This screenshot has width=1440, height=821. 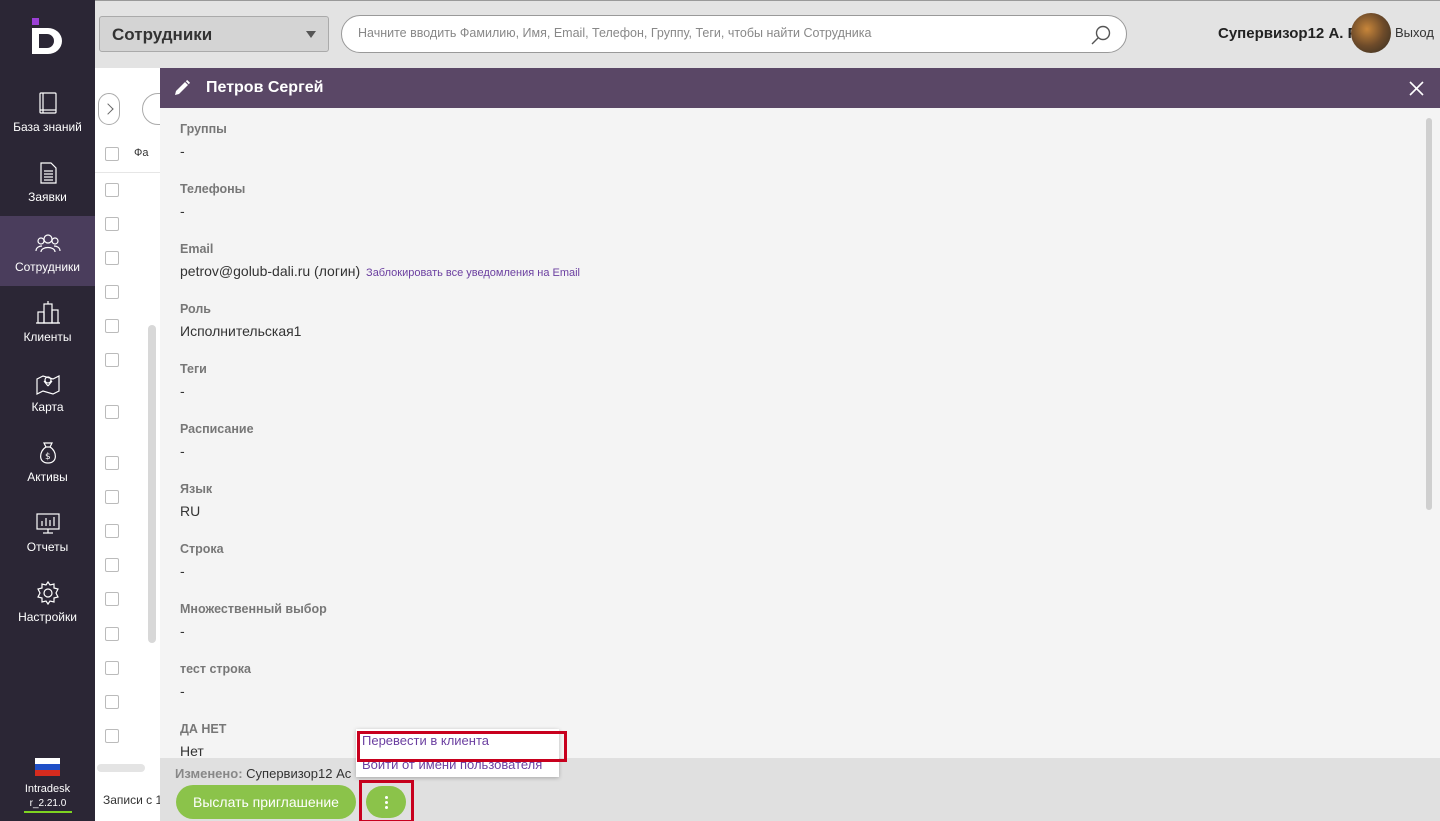 What do you see at coordinates (196, 500) in the screenshot?
I see `field-language: Язык RU` at bounding box center [196, 500].